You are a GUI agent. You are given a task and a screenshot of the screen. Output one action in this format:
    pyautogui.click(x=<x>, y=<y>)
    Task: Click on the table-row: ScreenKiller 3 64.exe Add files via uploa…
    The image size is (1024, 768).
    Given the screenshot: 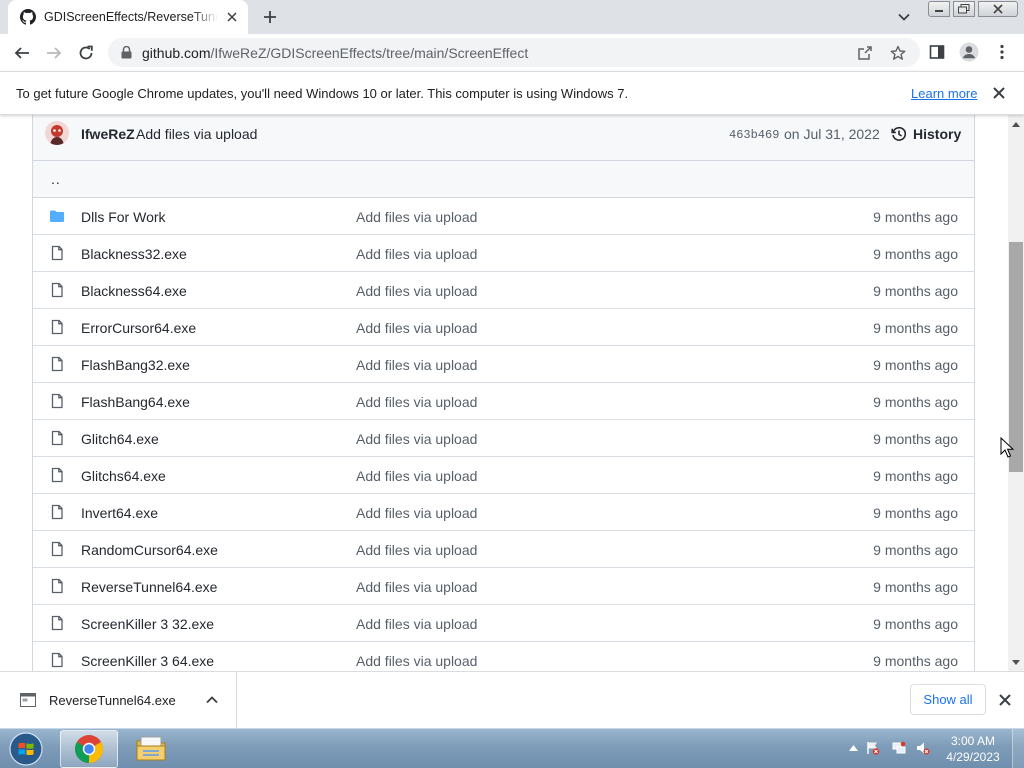 What is the action you would take?
    pyautogui.click(x=503, y=656)
    